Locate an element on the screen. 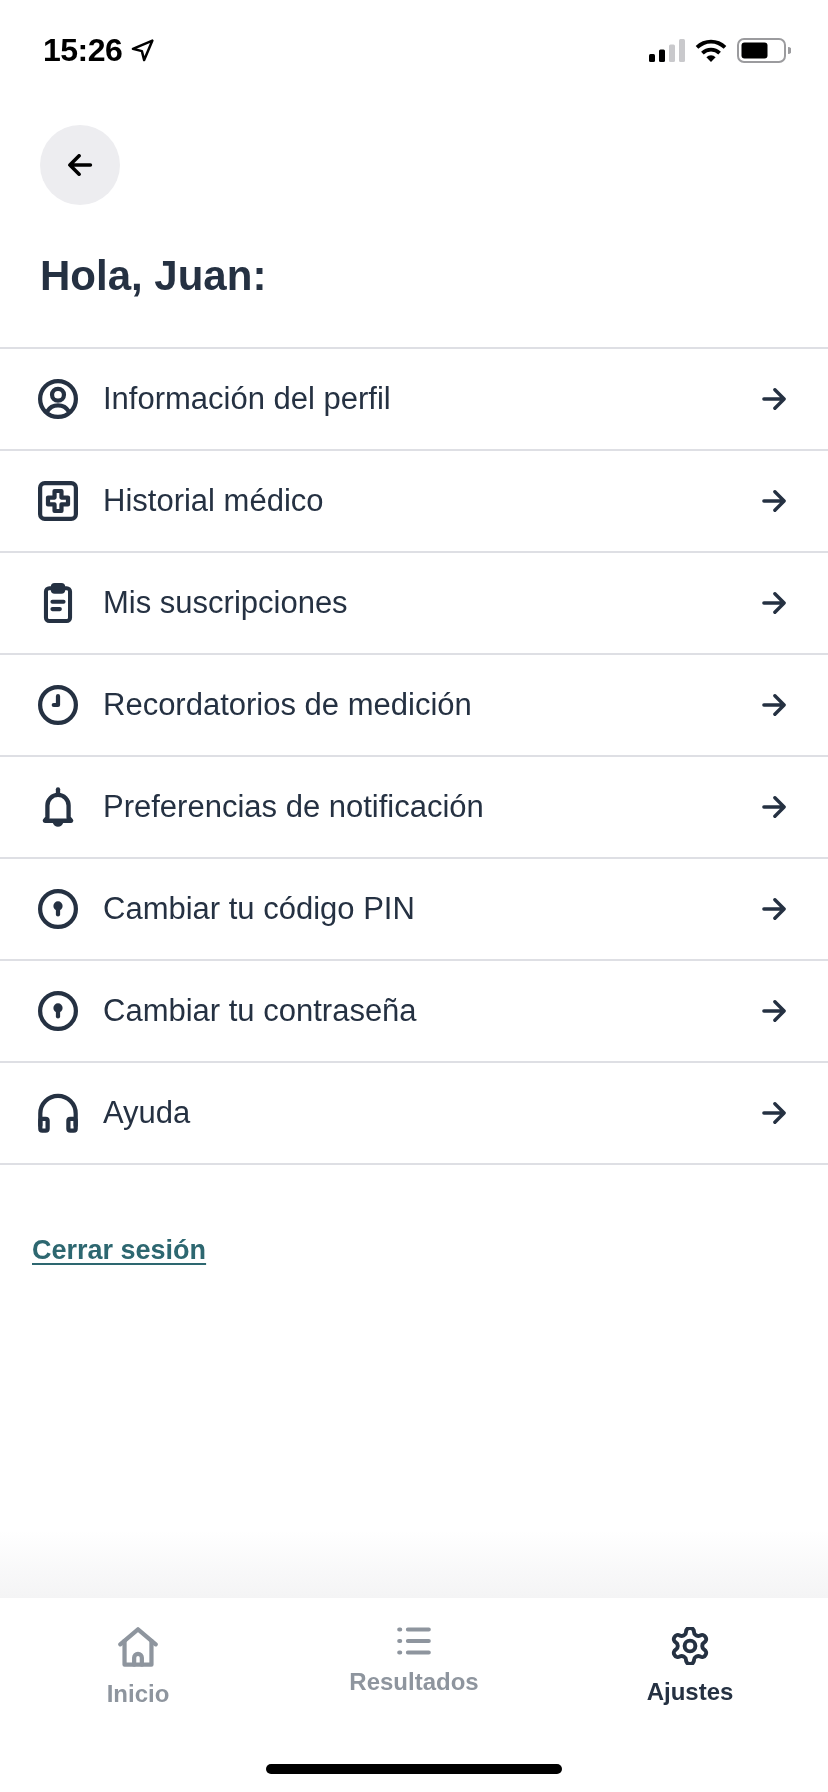  medical-cross-icon is located at coordinates (58, 501).